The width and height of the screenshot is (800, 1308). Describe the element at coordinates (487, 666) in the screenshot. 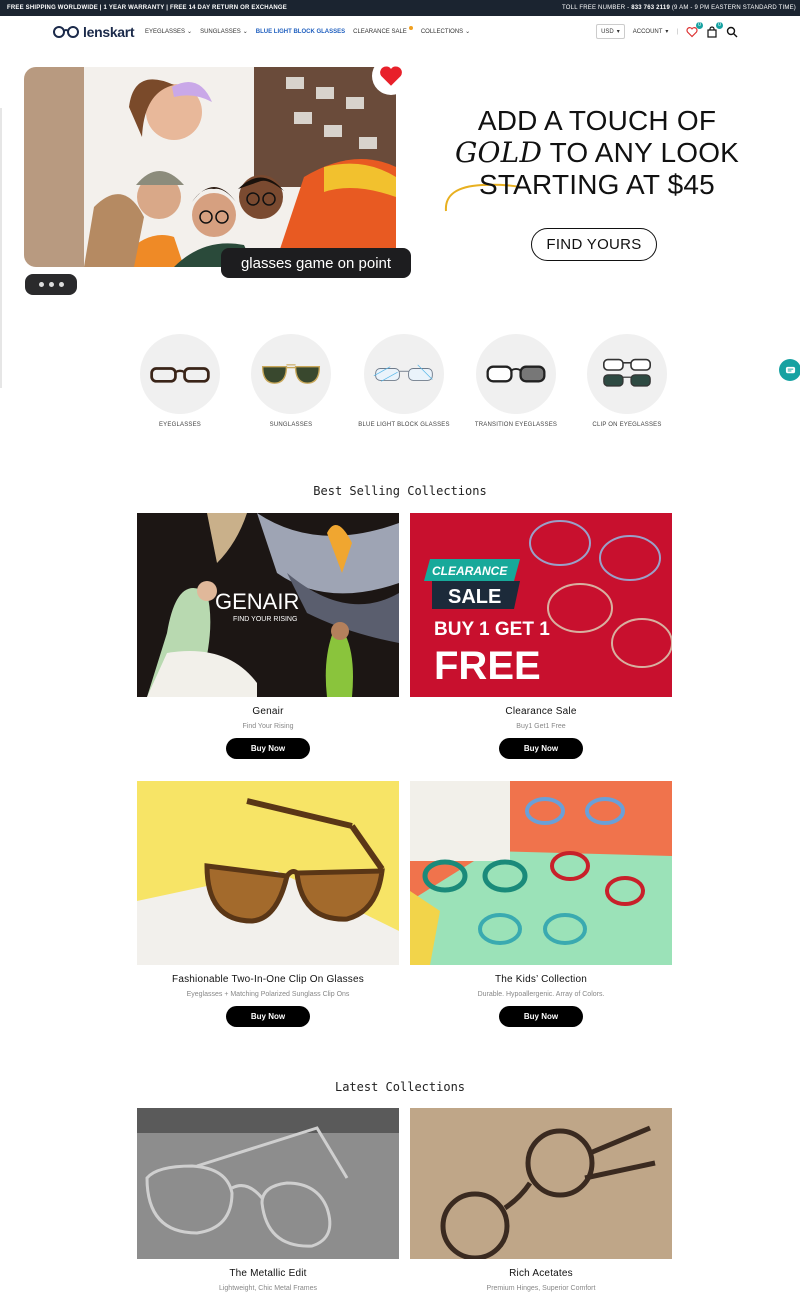

I see `clearance-art-line2: FREE` at that location.